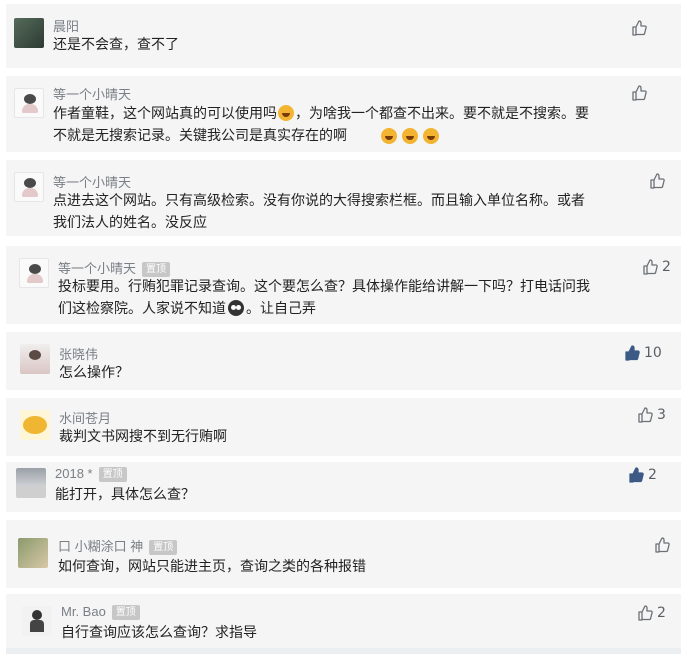  Describe the element at coordinates (653, 353) in the screenshot. I see `like-count: 10` at that location.